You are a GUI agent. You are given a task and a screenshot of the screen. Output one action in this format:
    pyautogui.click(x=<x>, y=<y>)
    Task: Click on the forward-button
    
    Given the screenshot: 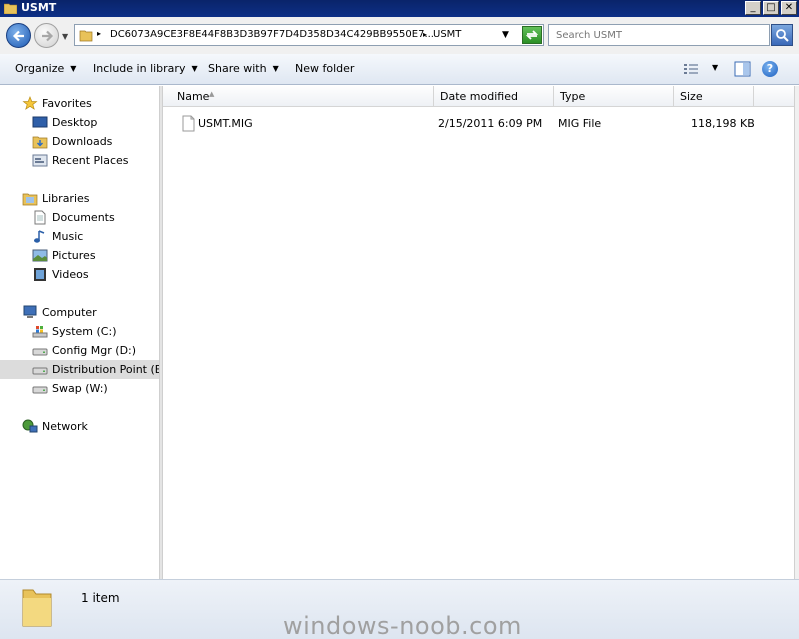 What is the action you would take?
    pyautogui.click(x=46, y=35)
    